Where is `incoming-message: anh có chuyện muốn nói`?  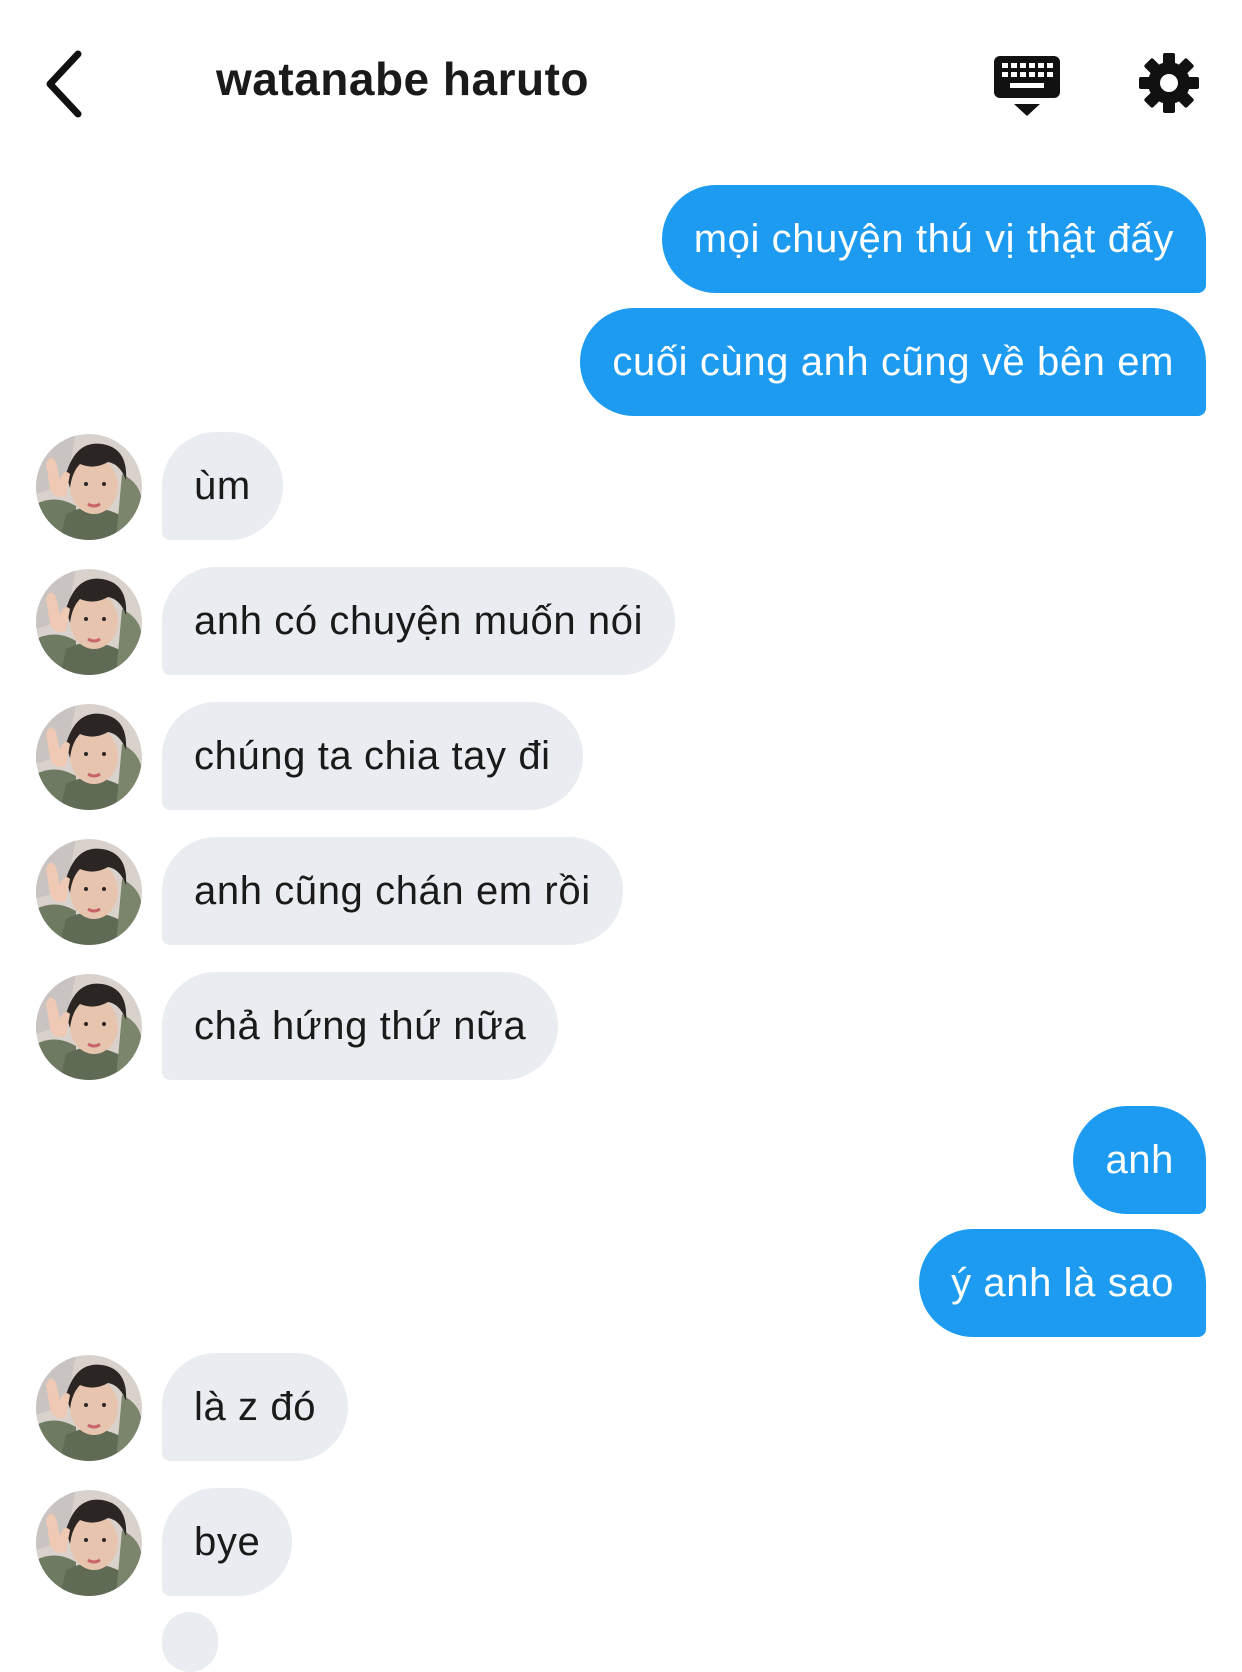 incoming-message: anh có chuyện muốn nói is located at coordinates (419, 621).